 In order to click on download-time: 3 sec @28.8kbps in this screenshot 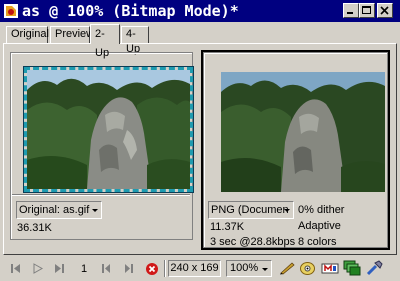, I will do `click(253, 242)`.